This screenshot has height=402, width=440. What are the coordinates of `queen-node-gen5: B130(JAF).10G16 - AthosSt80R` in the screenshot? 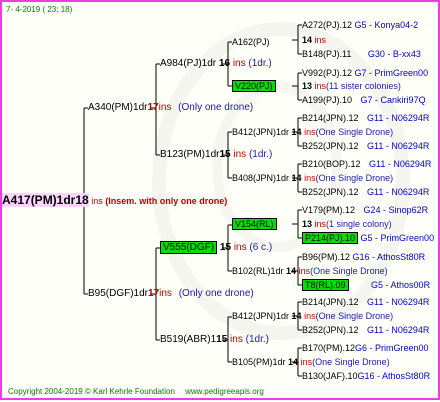 It's located at (366, 376).